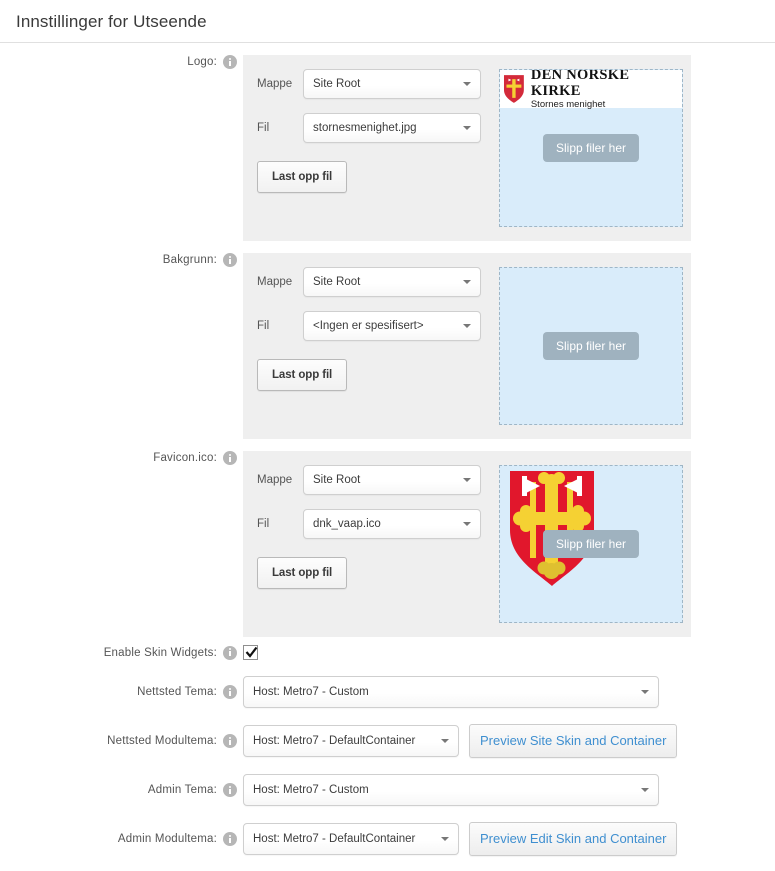 The width and height of the screenshot is (775, 871). What do you see at coordinates (392, 84) in the screenshot?
I see `logo-folder-select: Site Root` at bounding box center [392, 84].